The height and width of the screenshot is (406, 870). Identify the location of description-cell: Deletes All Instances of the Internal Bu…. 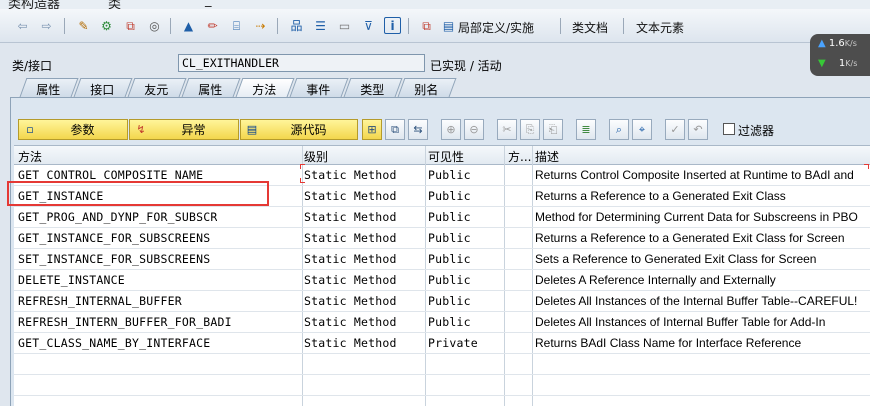
(696, 301).